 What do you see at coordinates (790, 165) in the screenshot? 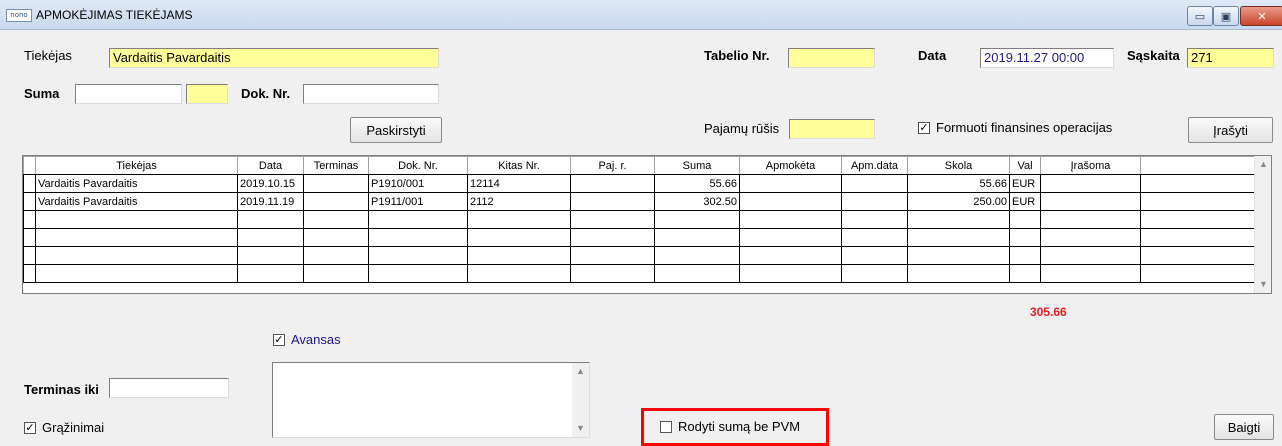
I see `column-header: Apmokėta` at bounding box center [790, 165].